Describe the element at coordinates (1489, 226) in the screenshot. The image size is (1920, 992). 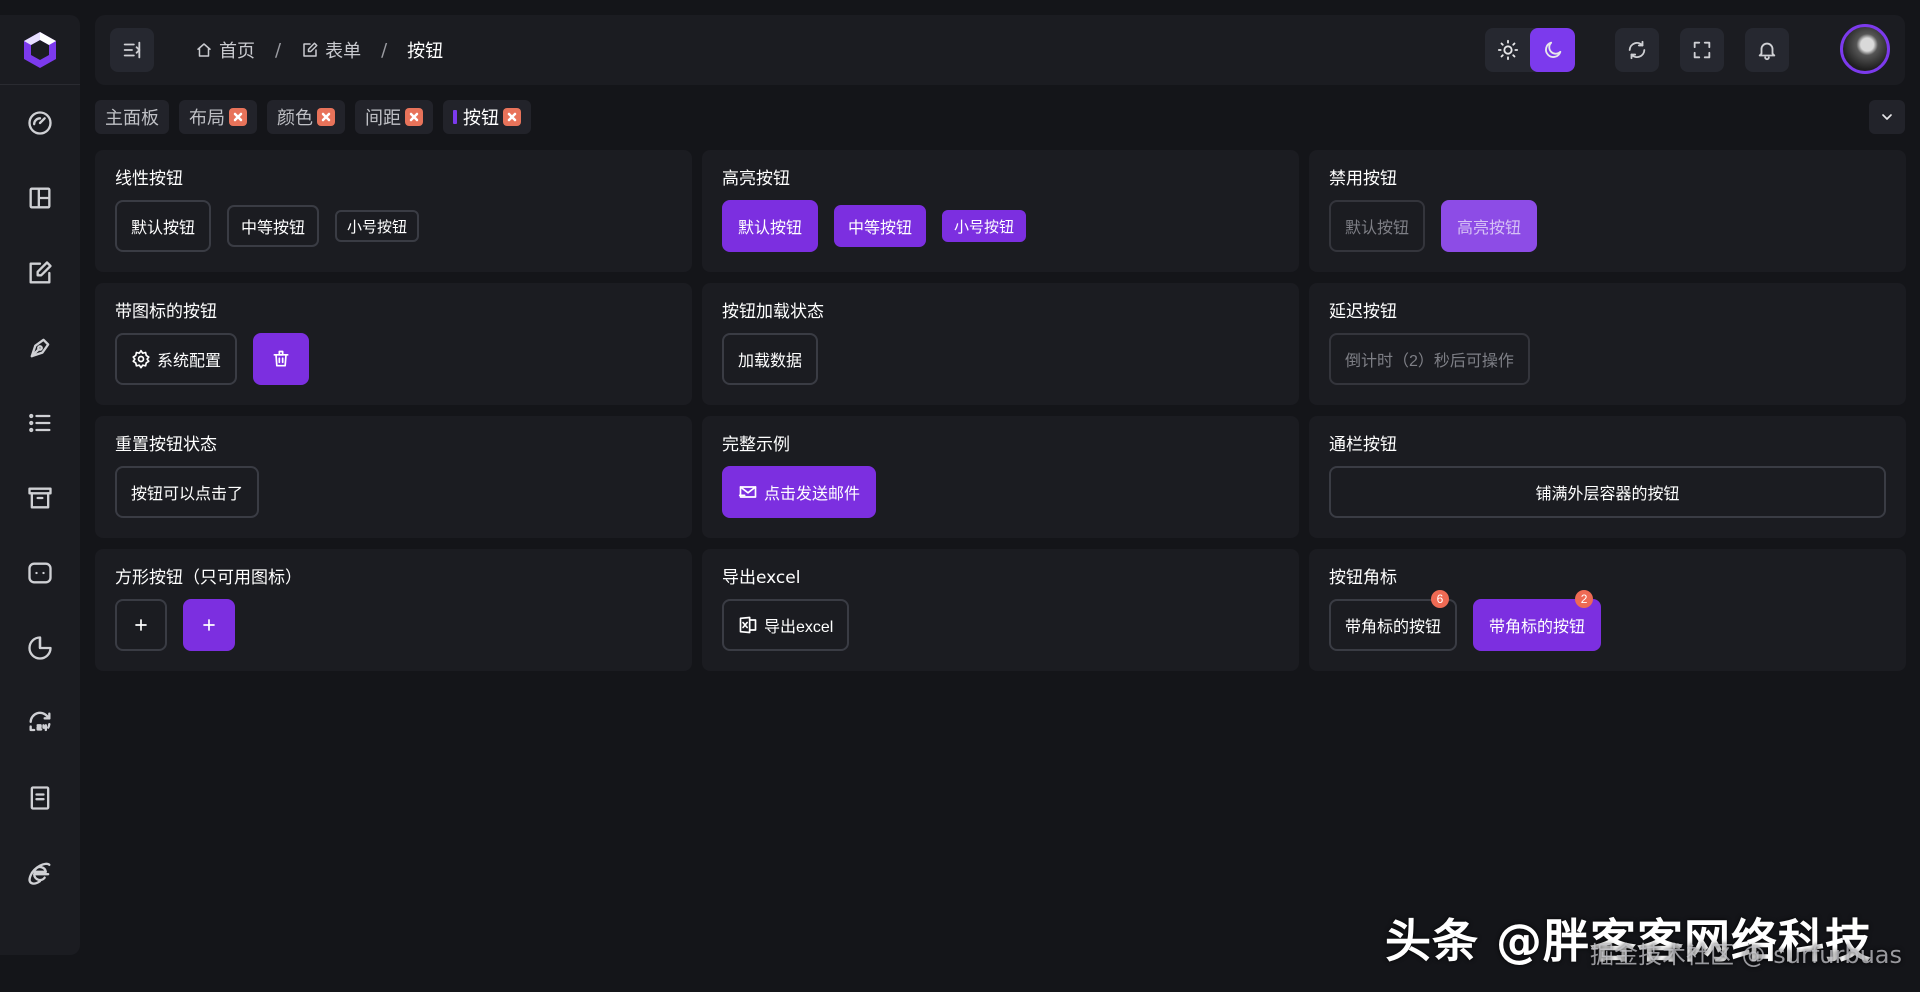
I see `disabled-primary-button: 高亮按钮` at that location.